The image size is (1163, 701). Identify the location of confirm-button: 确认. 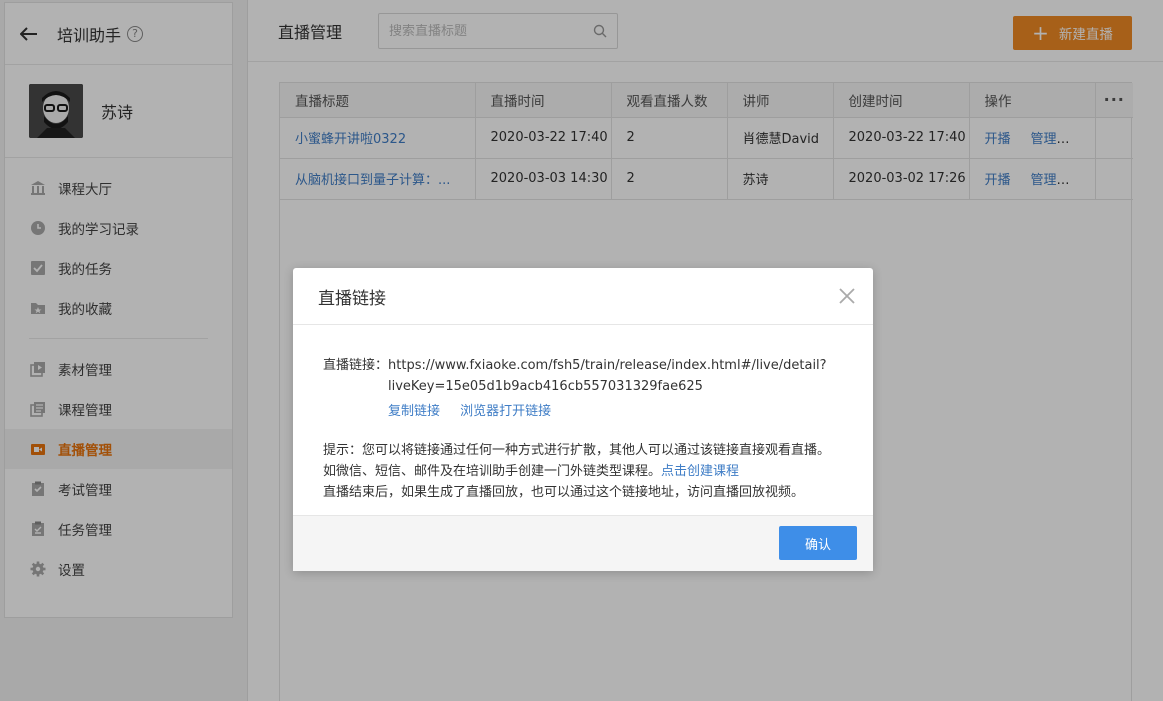
(818, 543).